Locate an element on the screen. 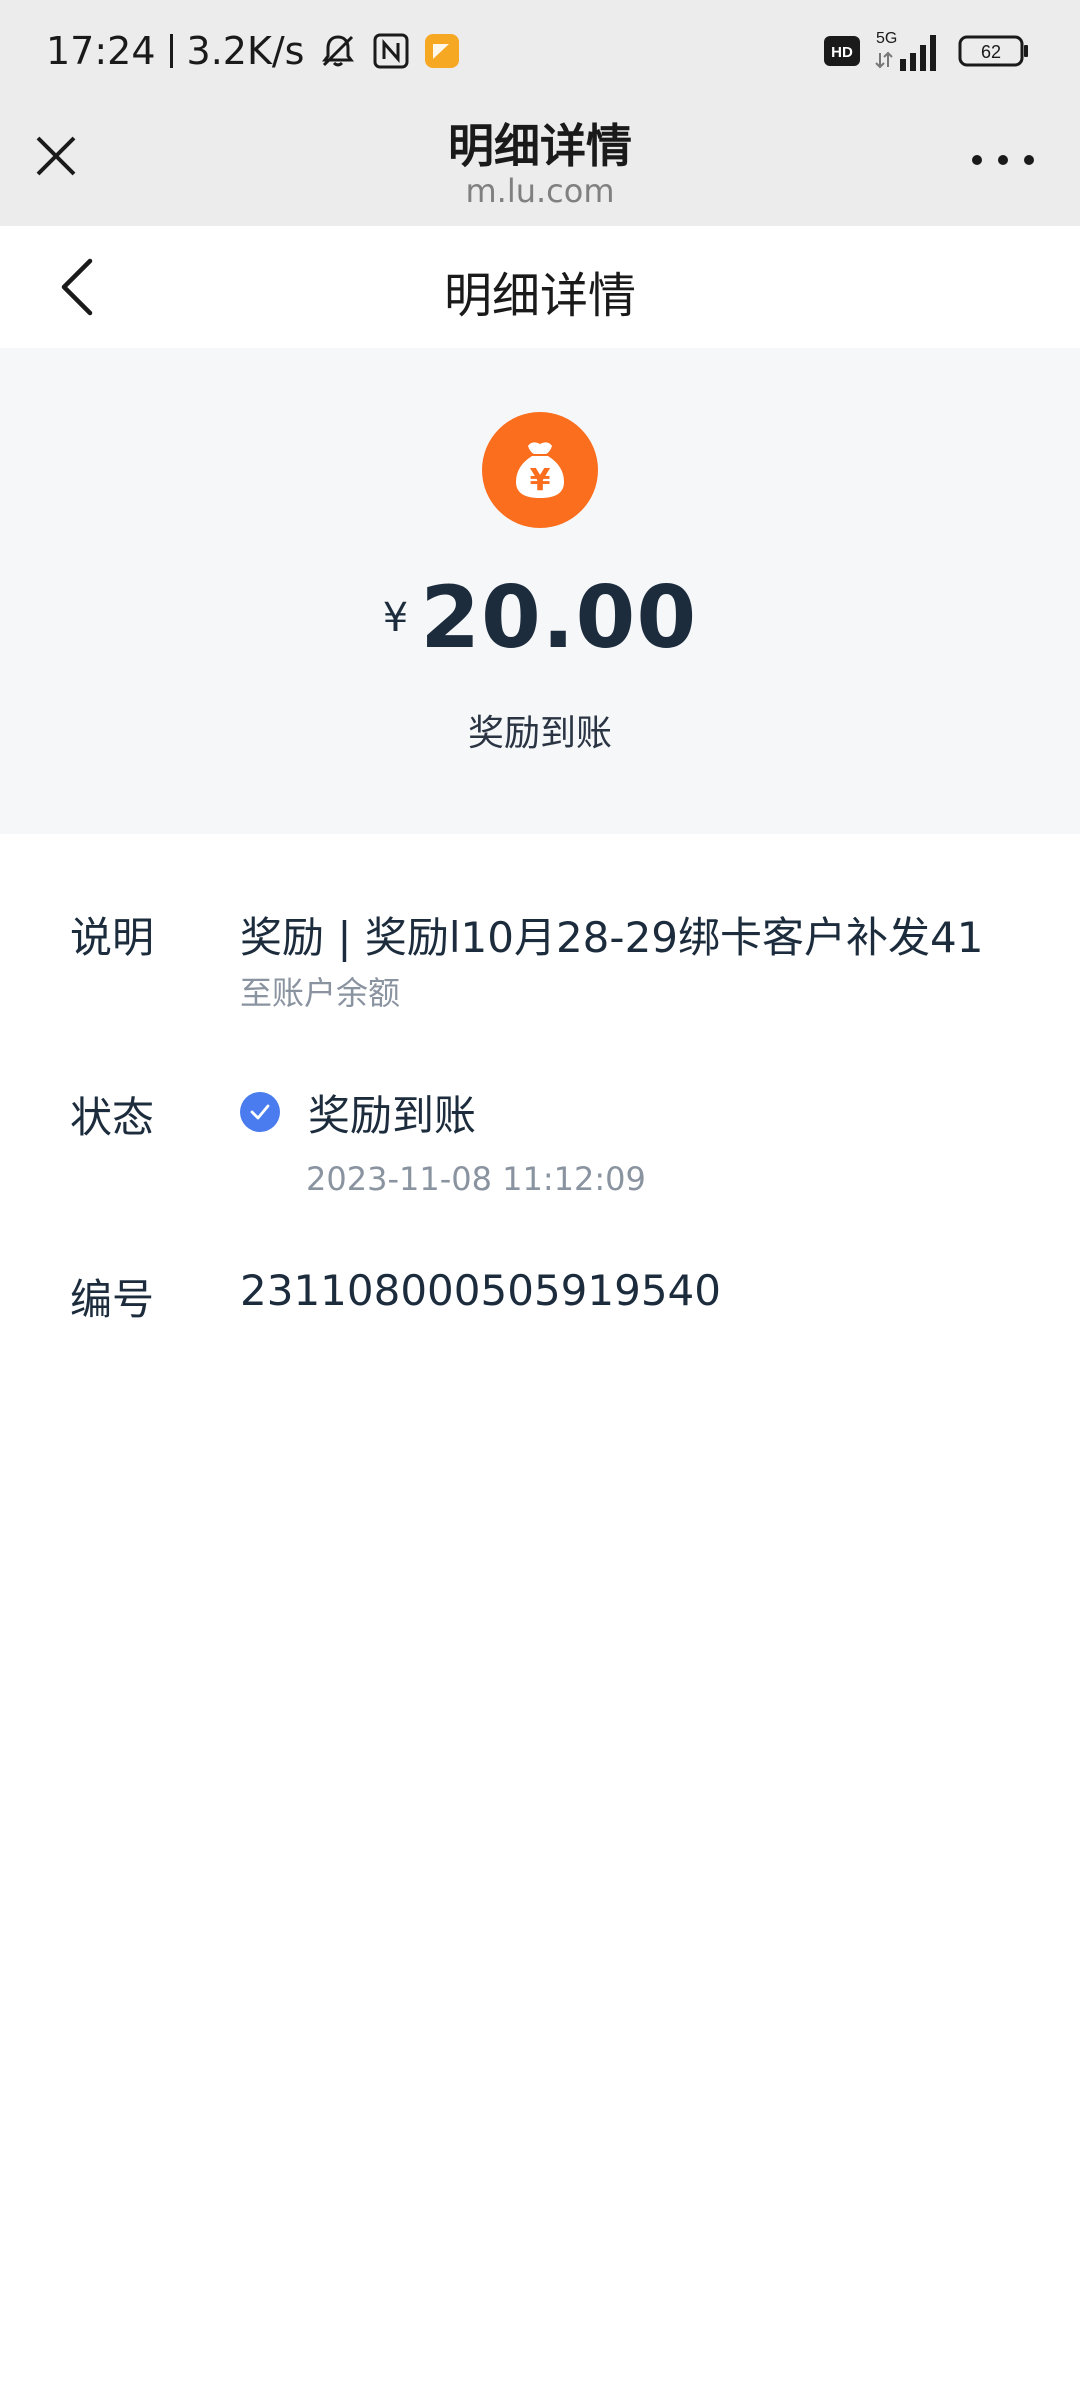 The width and height of the screenshot is (1080, 2400). status-bar: 17:24 3.2K/s HD 5G 62 is located at coordinates (540, 50).